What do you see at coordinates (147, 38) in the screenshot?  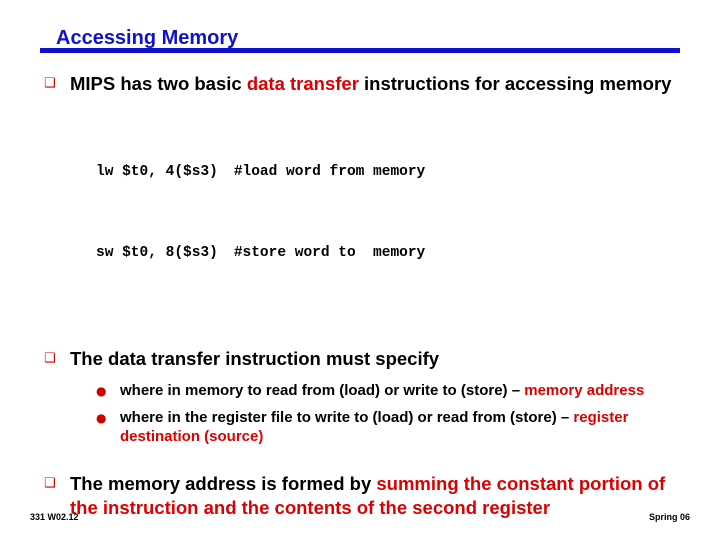 I see `page-title: Accessing Memory` at bounding box center [147, 38].